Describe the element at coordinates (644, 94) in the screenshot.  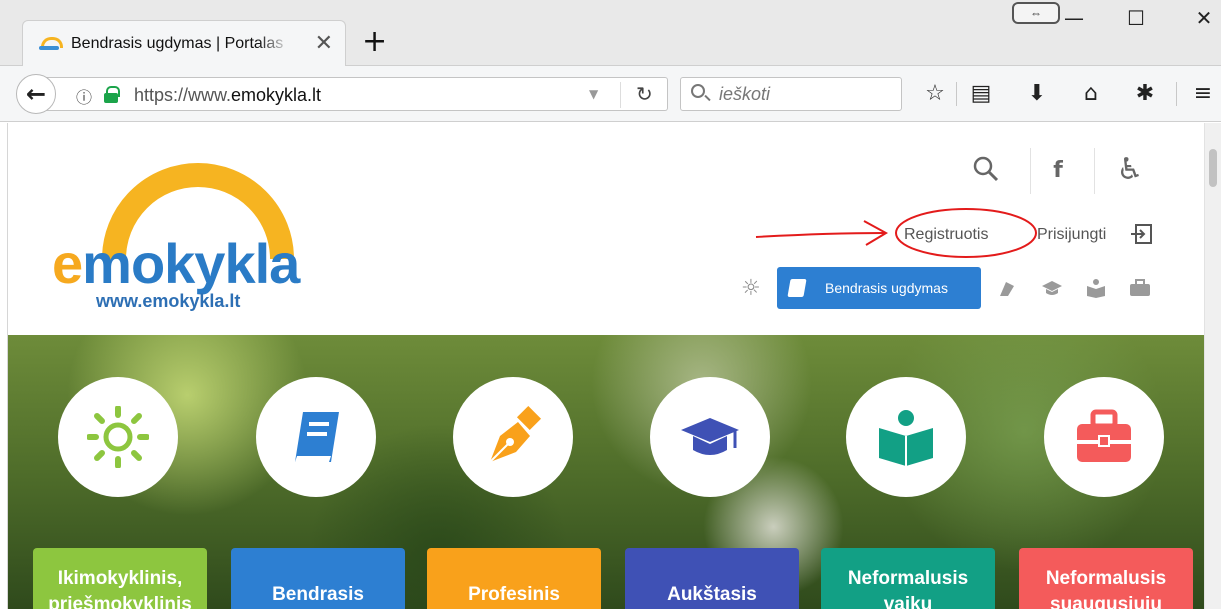
I see `reload-icon: ↻` at that location.